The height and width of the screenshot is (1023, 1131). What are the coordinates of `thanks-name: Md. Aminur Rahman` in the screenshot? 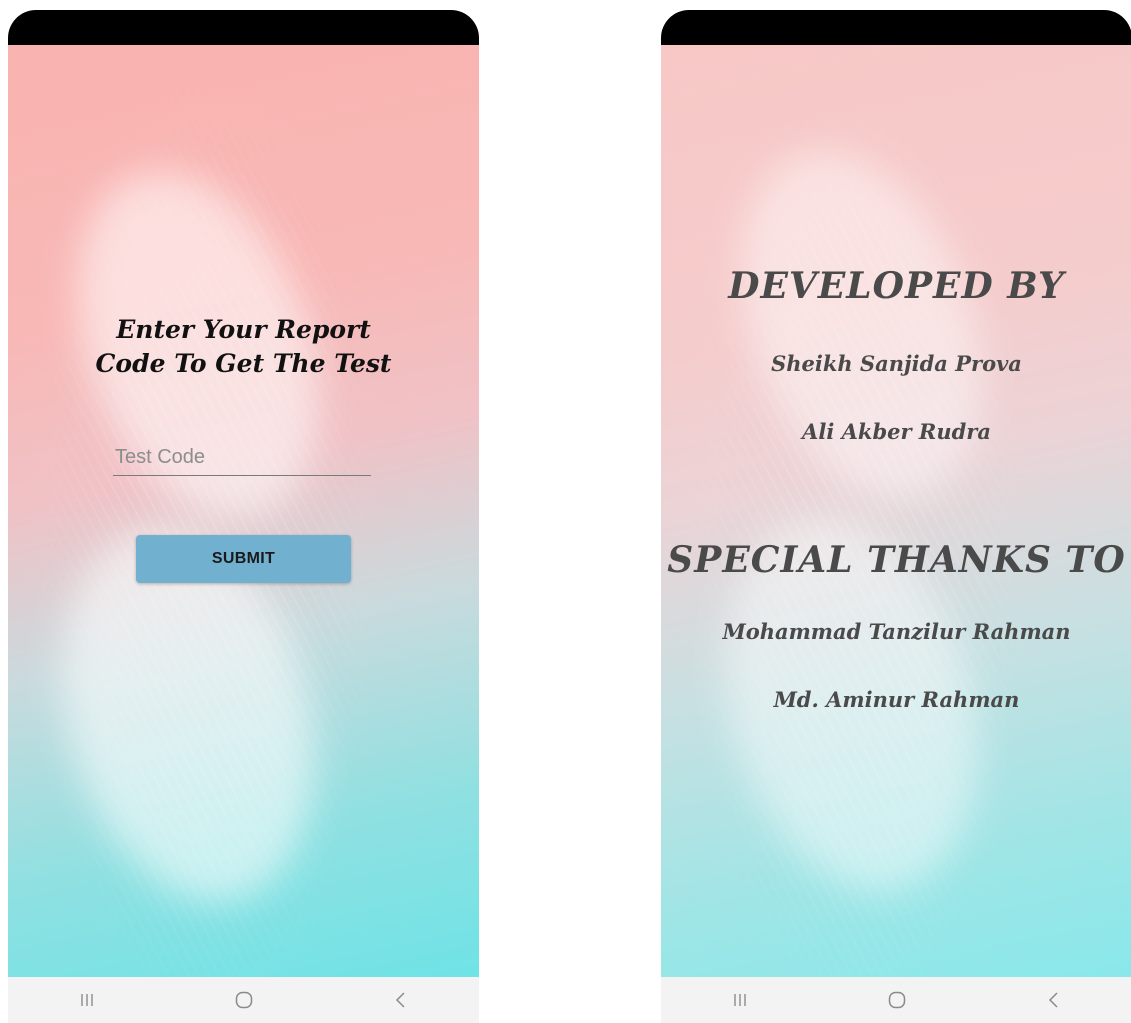 It's located at (896, 699).